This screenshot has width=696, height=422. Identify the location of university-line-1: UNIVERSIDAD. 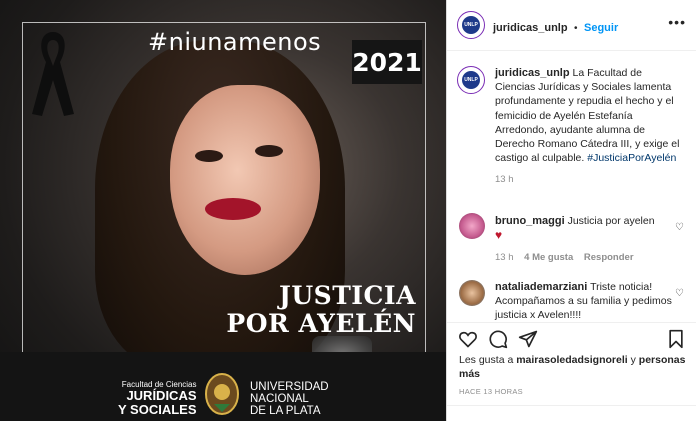
(289, 387).